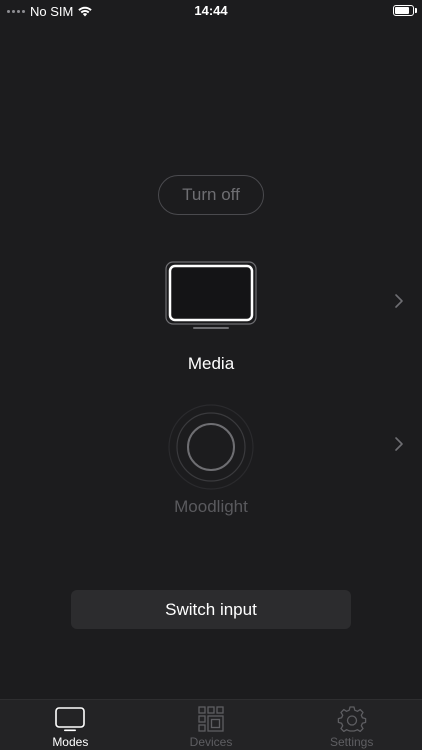 Image resolution: width=422 pixels, height=750 pixels. I want to click on battery-icon, so click(403, 10).